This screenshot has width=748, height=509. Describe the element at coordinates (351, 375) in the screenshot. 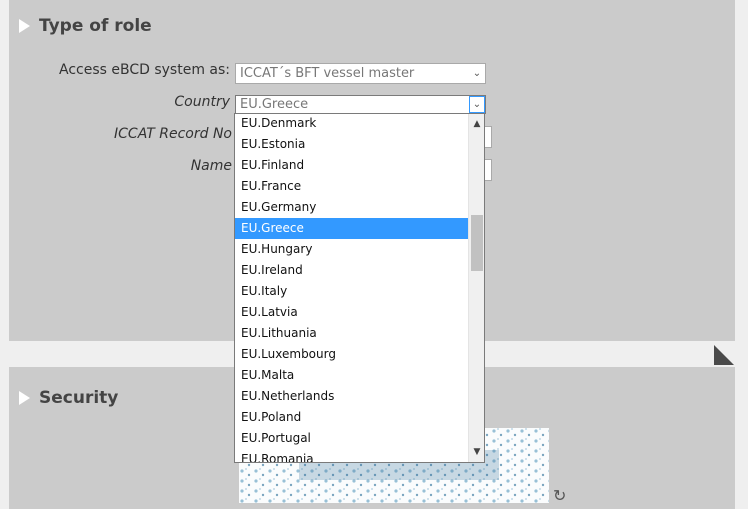

I see `dropdown-option: EU.Malta` at that location.